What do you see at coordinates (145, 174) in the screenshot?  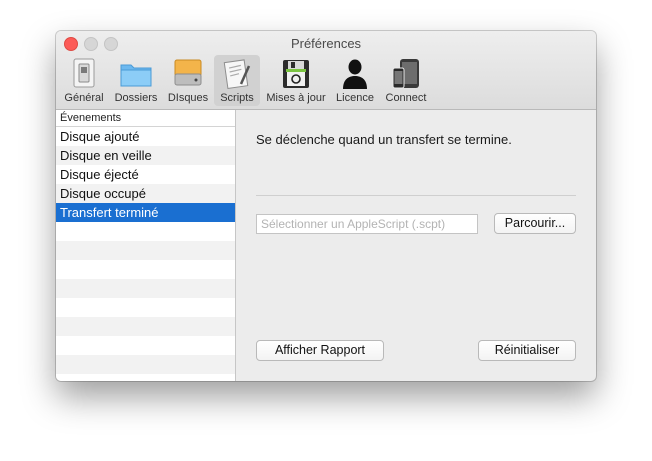 I see `event-item-disque-ejecte: Disque éjecté` at bounding box center [145, 174].